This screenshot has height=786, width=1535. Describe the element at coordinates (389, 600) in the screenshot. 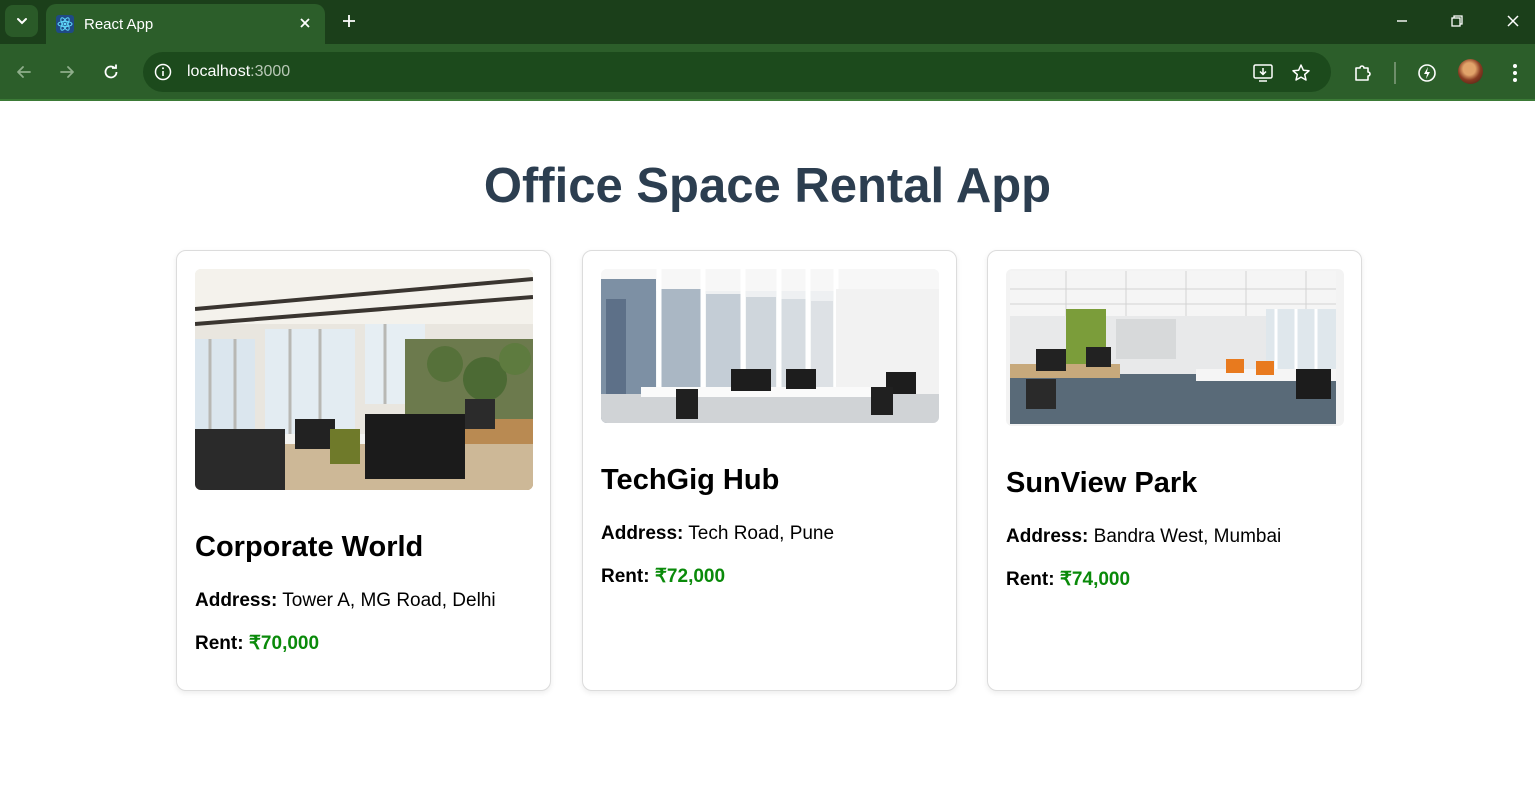

I see `address-value: Tower A, MG Road, Delhi` at that location.